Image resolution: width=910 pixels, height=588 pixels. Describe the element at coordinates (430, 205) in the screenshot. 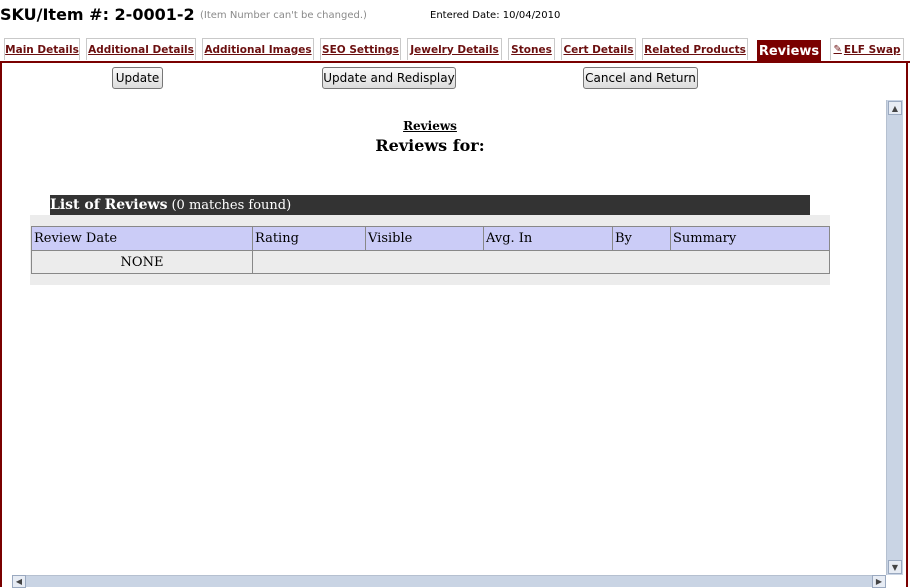

I see `list-of-reviews-bar: List of Reviews (0 matches found)` at that location.